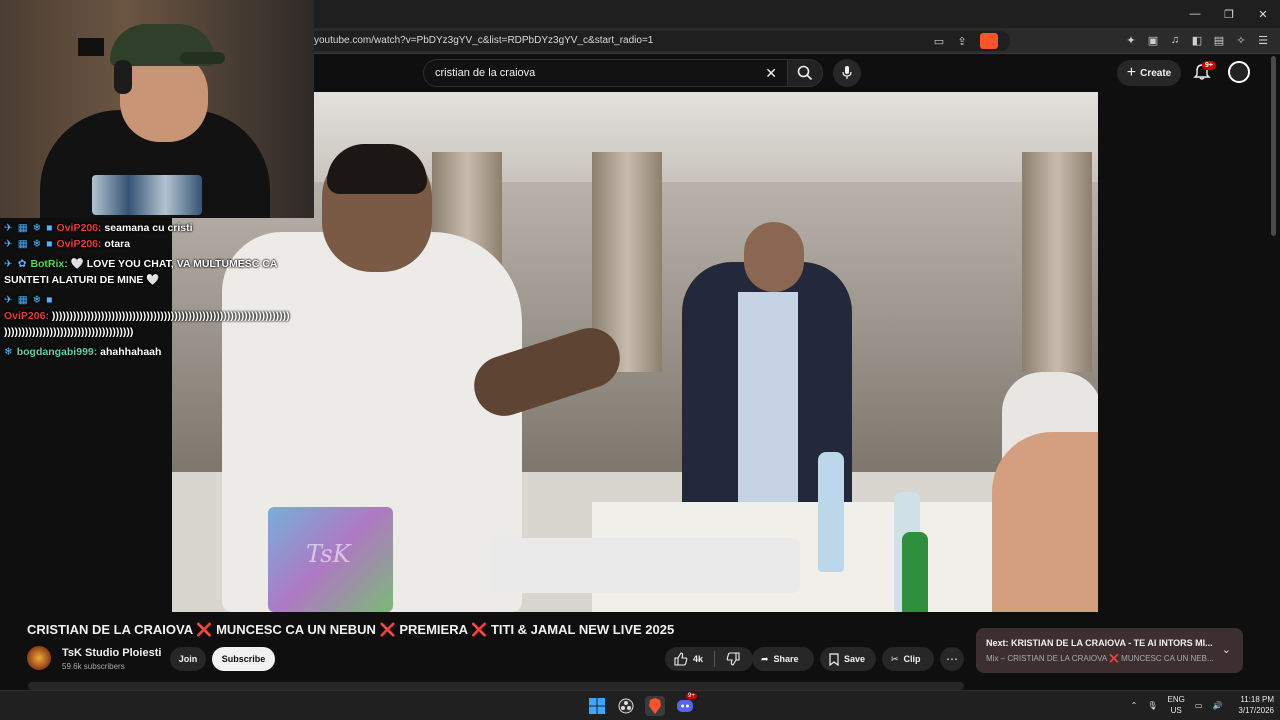 This screenshot has width=1280, height=720. I want to click on microphone-tray-icon: 🎙, so click(1152, 705).